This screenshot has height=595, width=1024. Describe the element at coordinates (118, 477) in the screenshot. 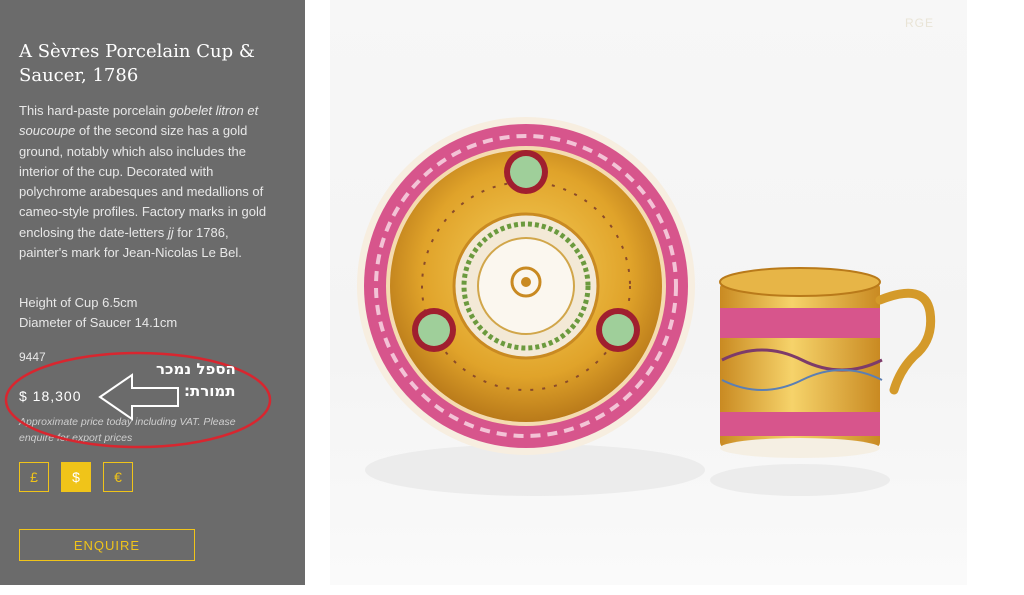

I see `currency-eur-button: €` at that location.